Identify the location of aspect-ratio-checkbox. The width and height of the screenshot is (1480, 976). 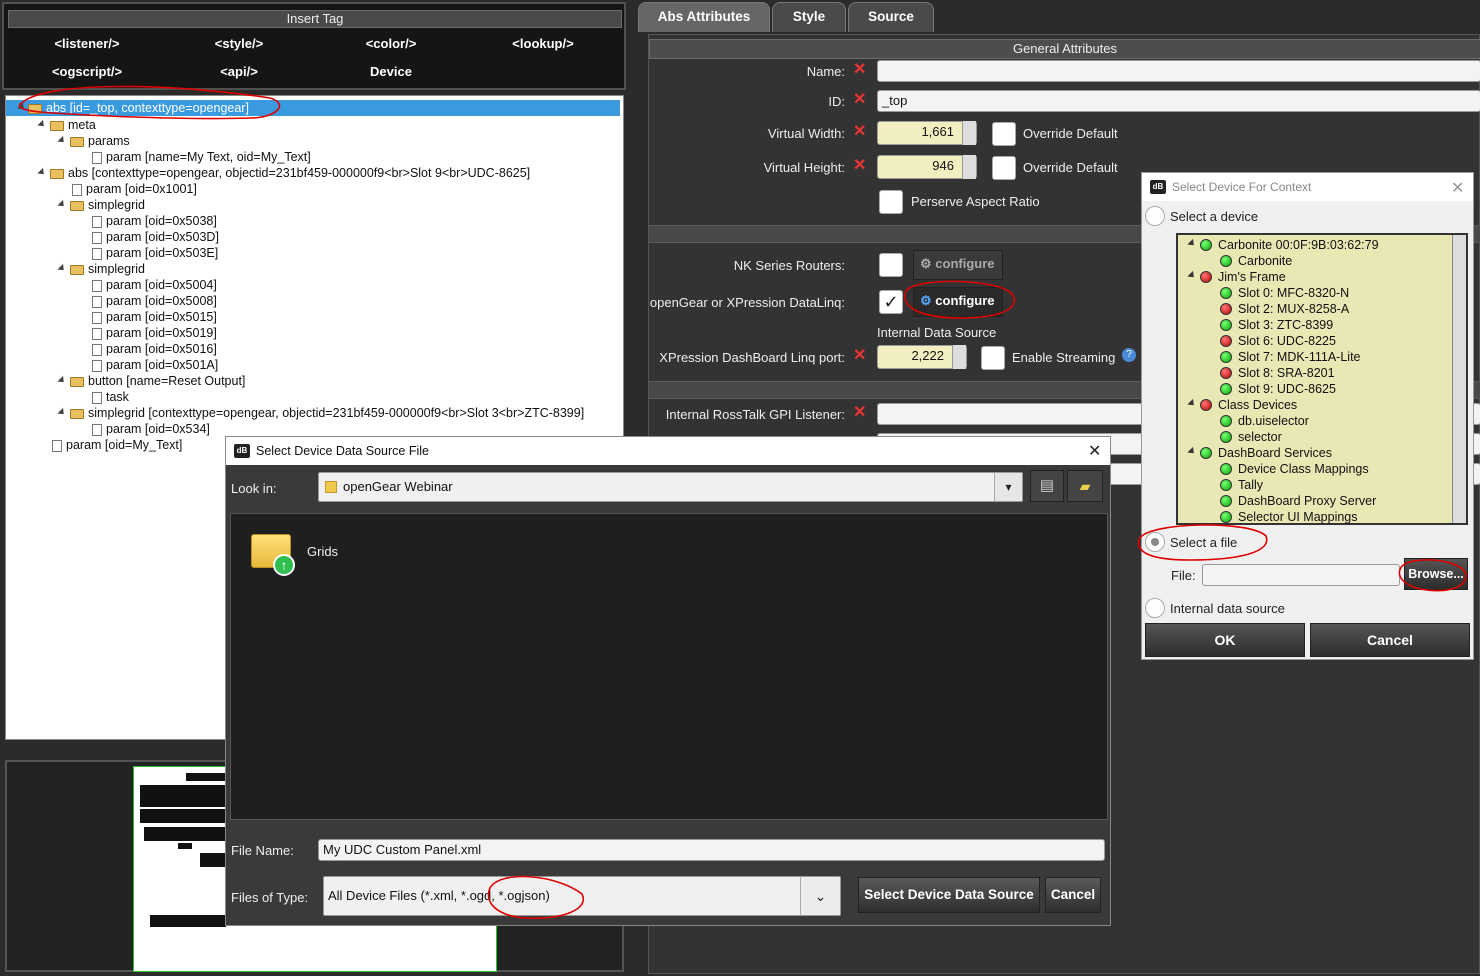
(891, 202).